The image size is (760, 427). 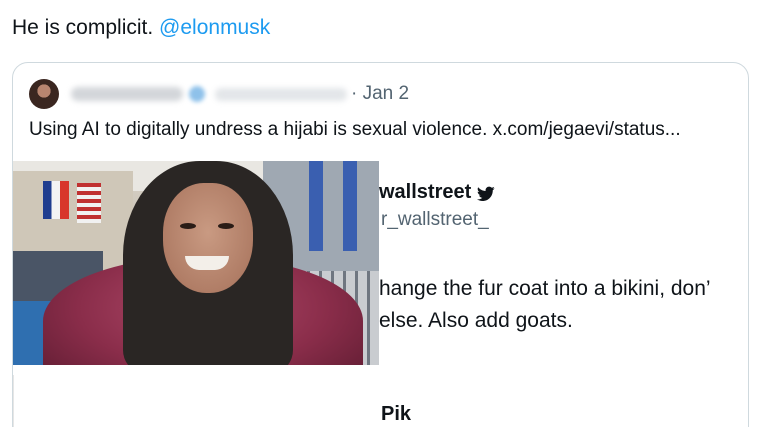 I want to click on next-author-name: Pik, so click(x=396, y=414).